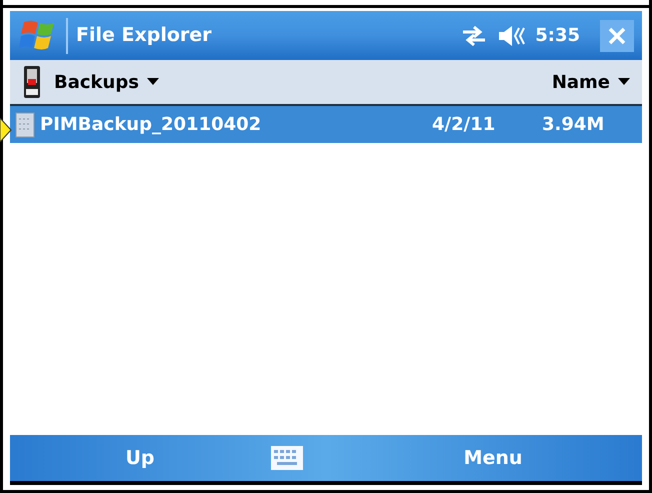 The width and height of the screenshot is (652, 493). Describe the element at coordinates (557, 36) in the screenshot. I see `clock-time: 5:35` at that location.